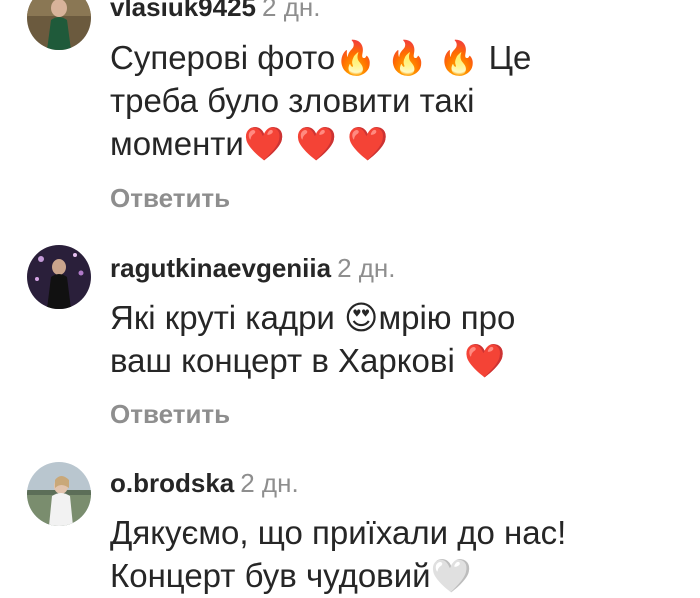  Describe the element at coordinates (308, 360) in the screenshot. I see `comment-line: ваш концерт в Харкові ❤️` at that location.